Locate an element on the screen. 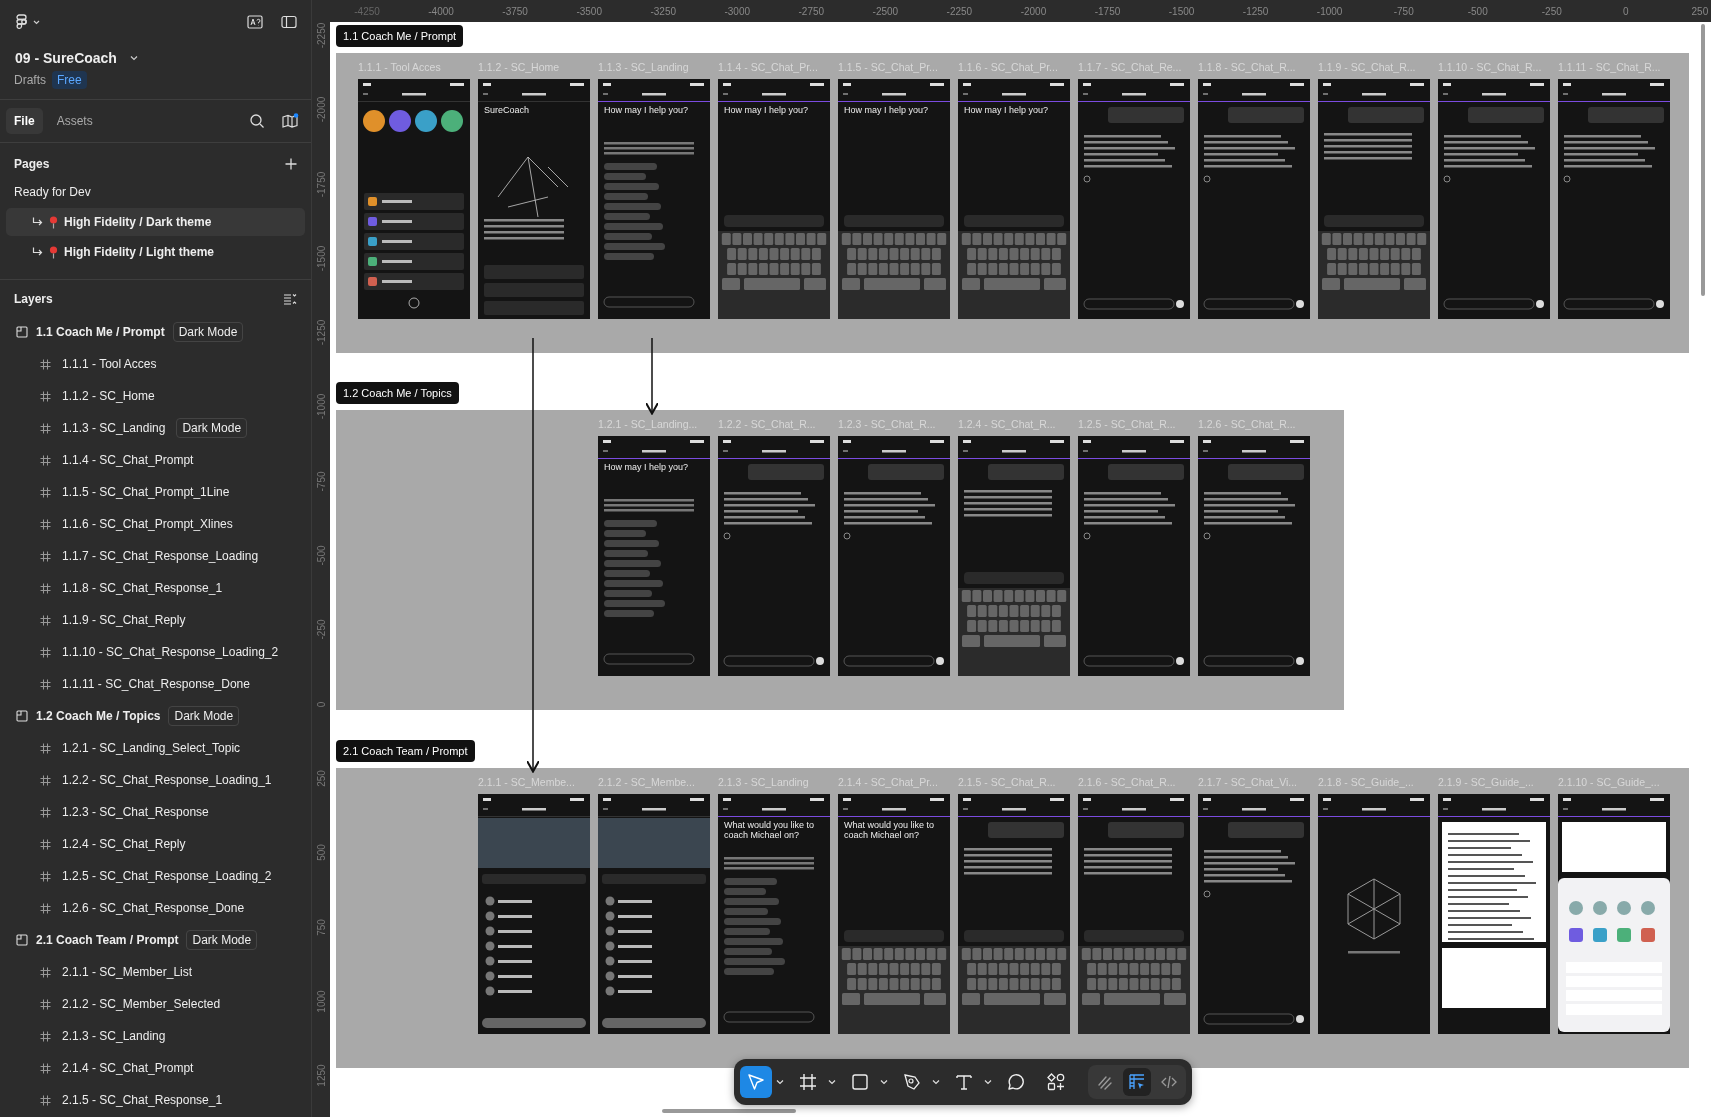 Image resolution: width=1711 pixels, height=1117 pixels. ruler-label: 500 is located at coordinates (321, 853).